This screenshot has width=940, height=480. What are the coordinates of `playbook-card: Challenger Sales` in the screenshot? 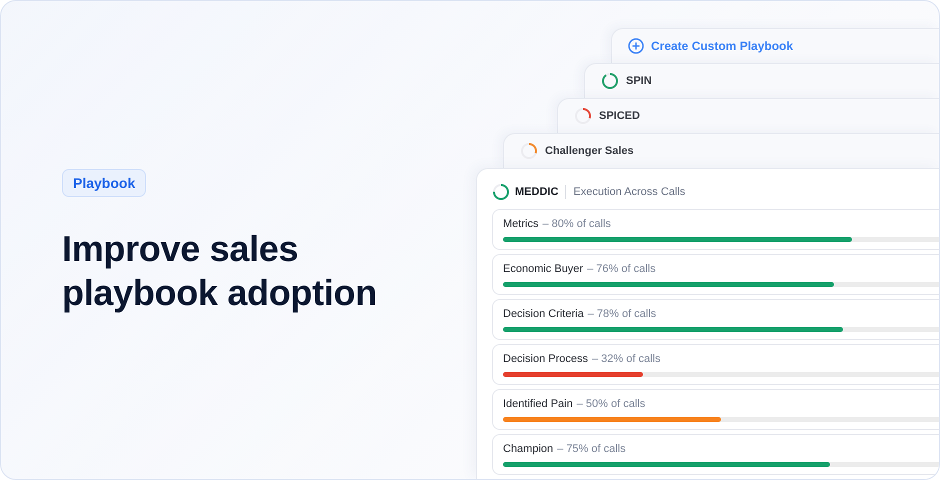 It's located at (721, 150).